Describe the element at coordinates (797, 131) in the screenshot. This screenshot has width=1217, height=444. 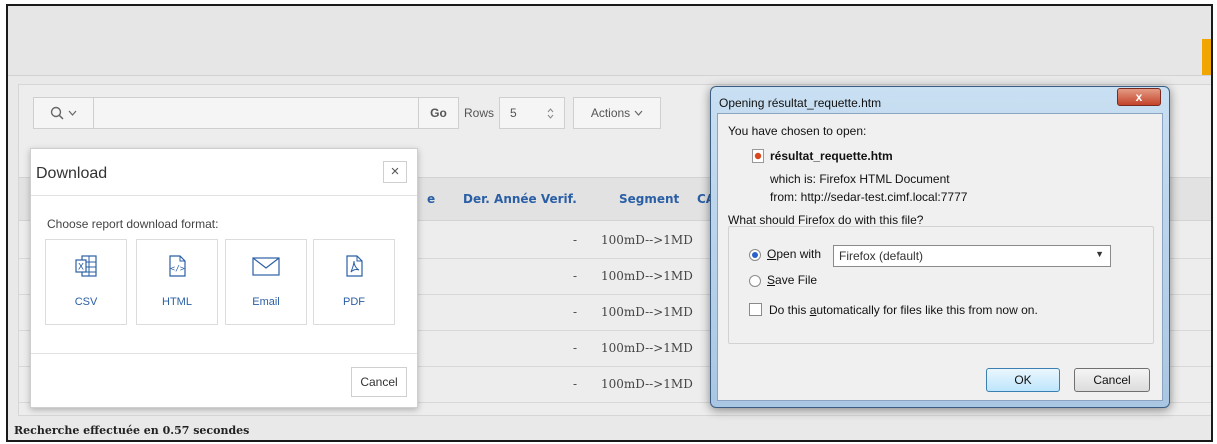
I see `intro-text: You have chosen to open:` at that location.